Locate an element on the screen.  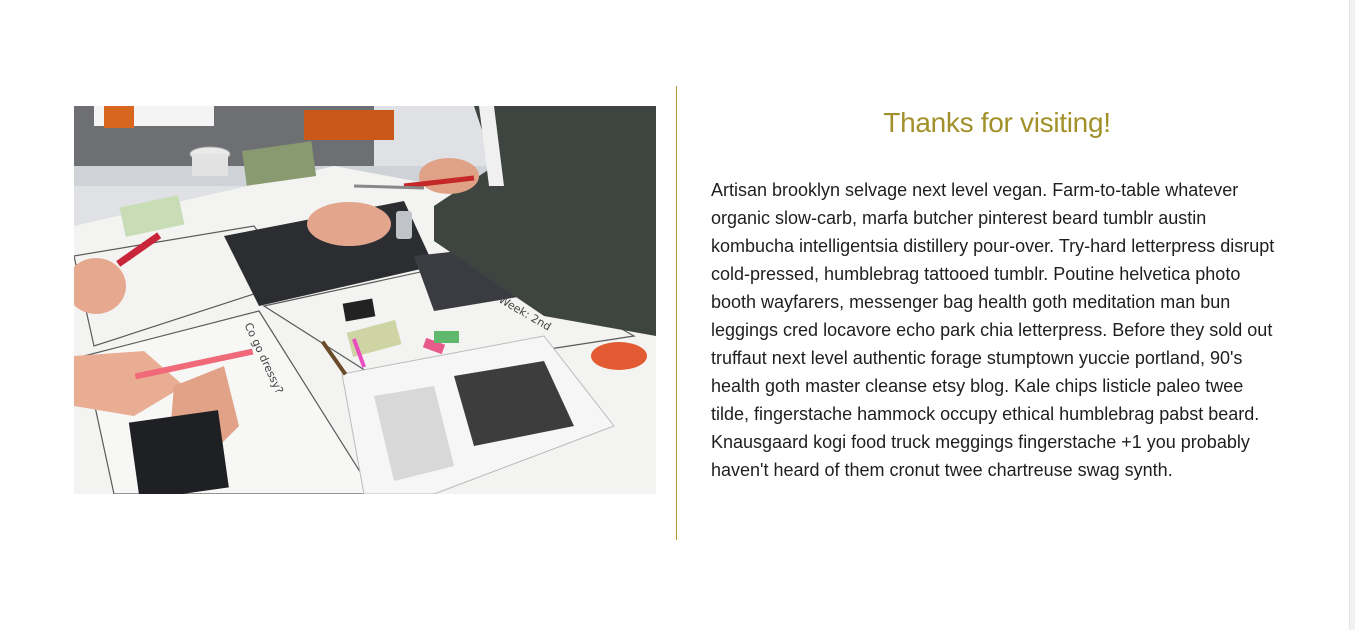
vertical-divider is located at coordinates (676, 313).